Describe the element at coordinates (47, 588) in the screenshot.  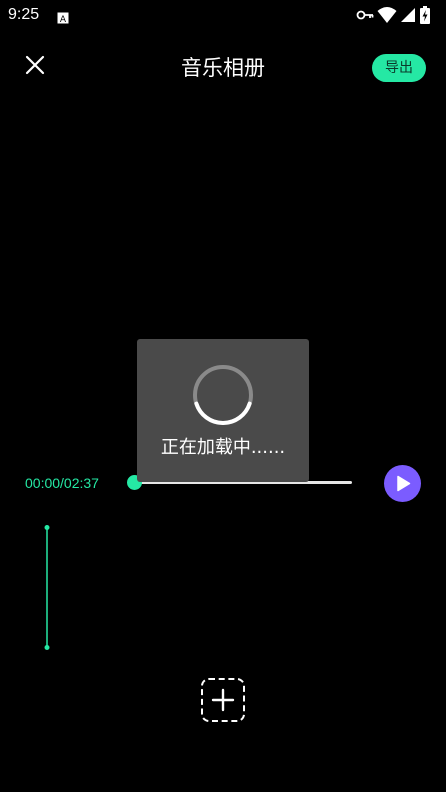
I see `clip-cursor` at that location.